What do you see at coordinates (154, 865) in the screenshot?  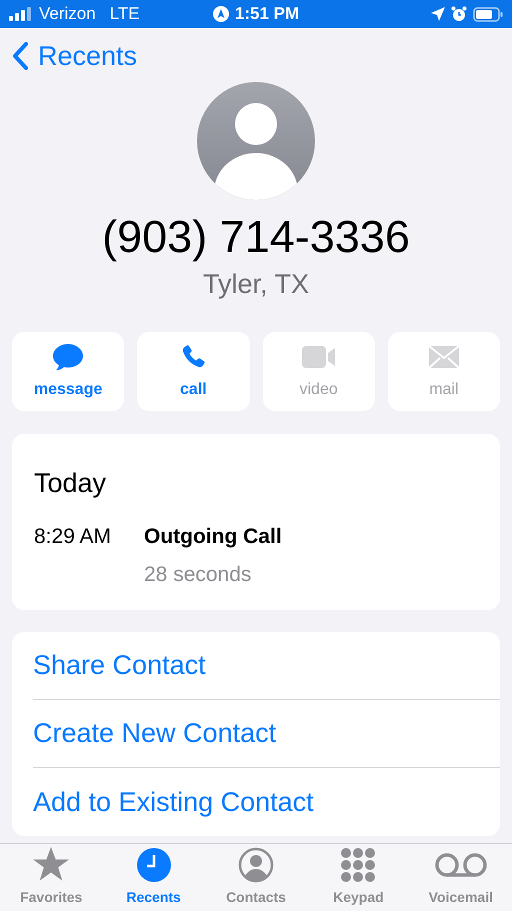 I see `clock-icon` at bounding box center [154, 865].